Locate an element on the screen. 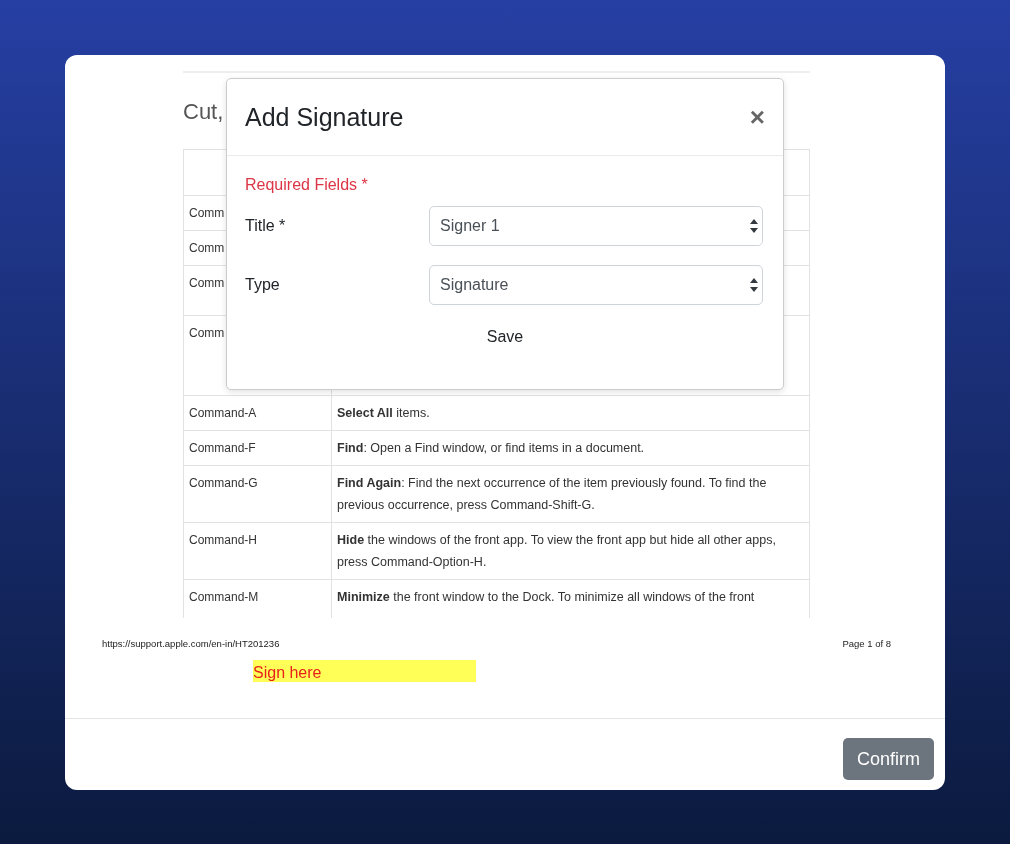 The height and width of the screenshot is (844, 1010). document-heading: Cut, is located at coordinates (204, 112).